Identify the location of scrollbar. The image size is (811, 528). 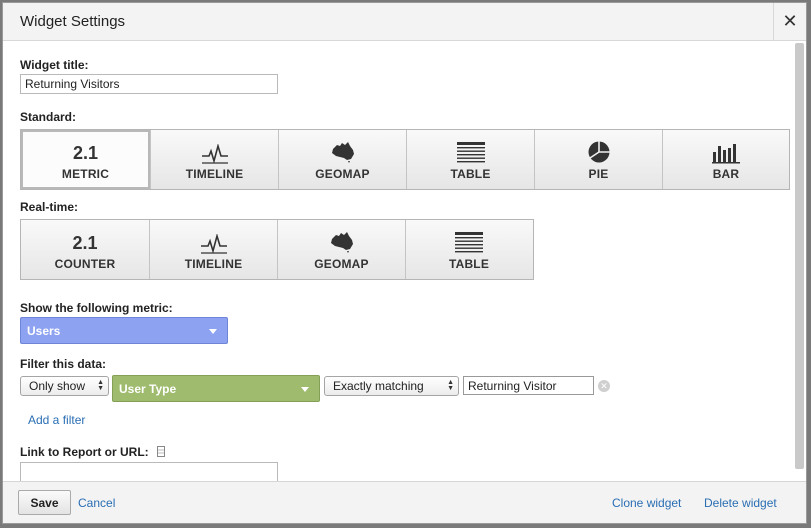
(799, 256).